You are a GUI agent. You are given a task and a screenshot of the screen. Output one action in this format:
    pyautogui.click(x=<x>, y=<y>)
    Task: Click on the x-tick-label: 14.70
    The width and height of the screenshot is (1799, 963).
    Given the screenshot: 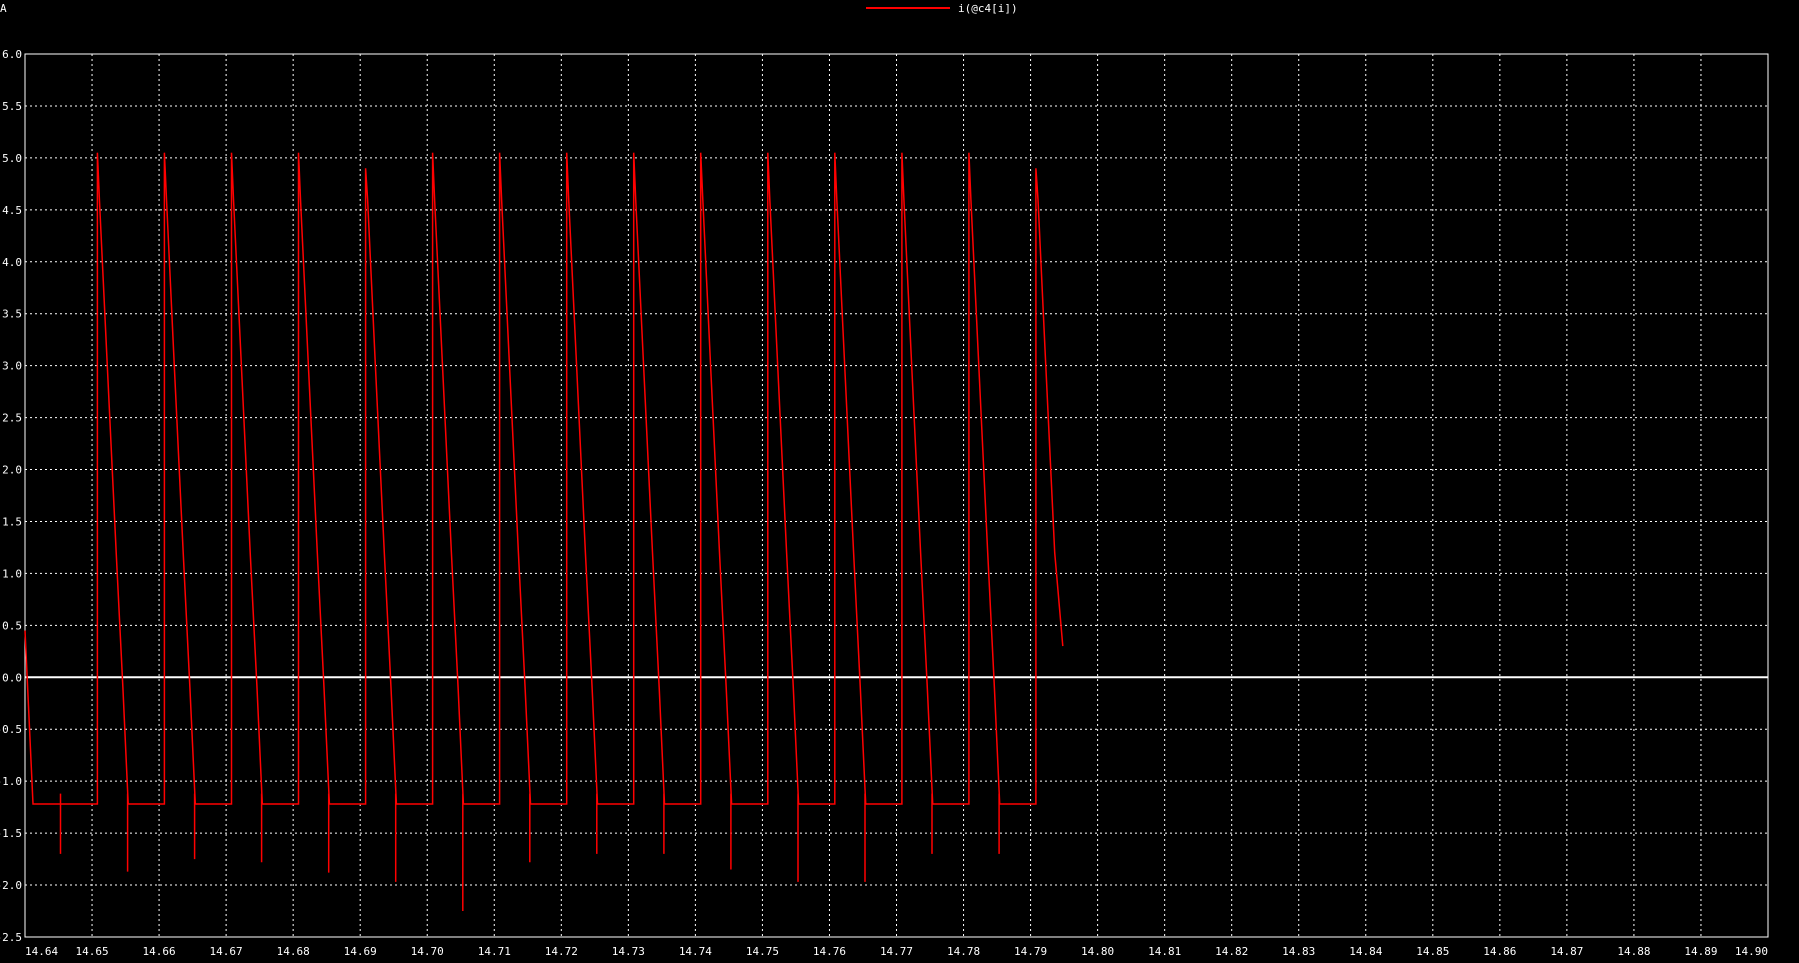 What is the action you would take?
    pyautogui.click(x=427, y=951)
    